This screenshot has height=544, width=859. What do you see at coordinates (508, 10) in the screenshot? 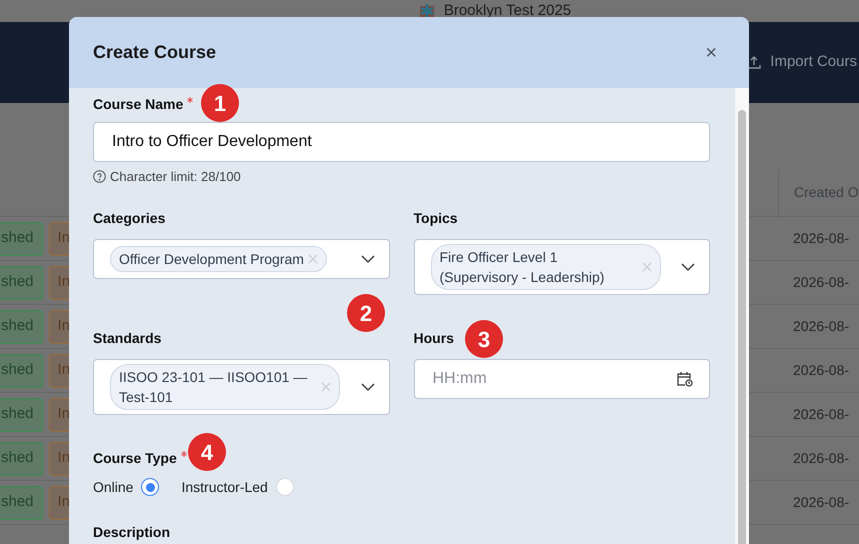
I see `organization-name: Brooklyn Test 2025` at bounding box center [508, 10].